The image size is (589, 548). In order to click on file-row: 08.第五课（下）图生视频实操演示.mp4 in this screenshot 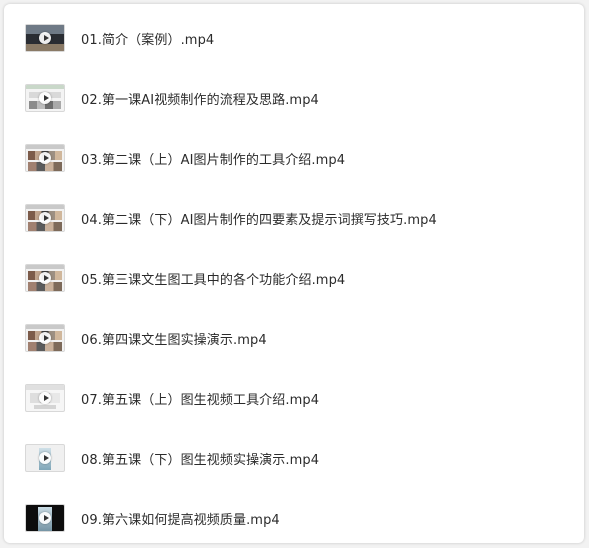, I will do `click(294, 458)`.